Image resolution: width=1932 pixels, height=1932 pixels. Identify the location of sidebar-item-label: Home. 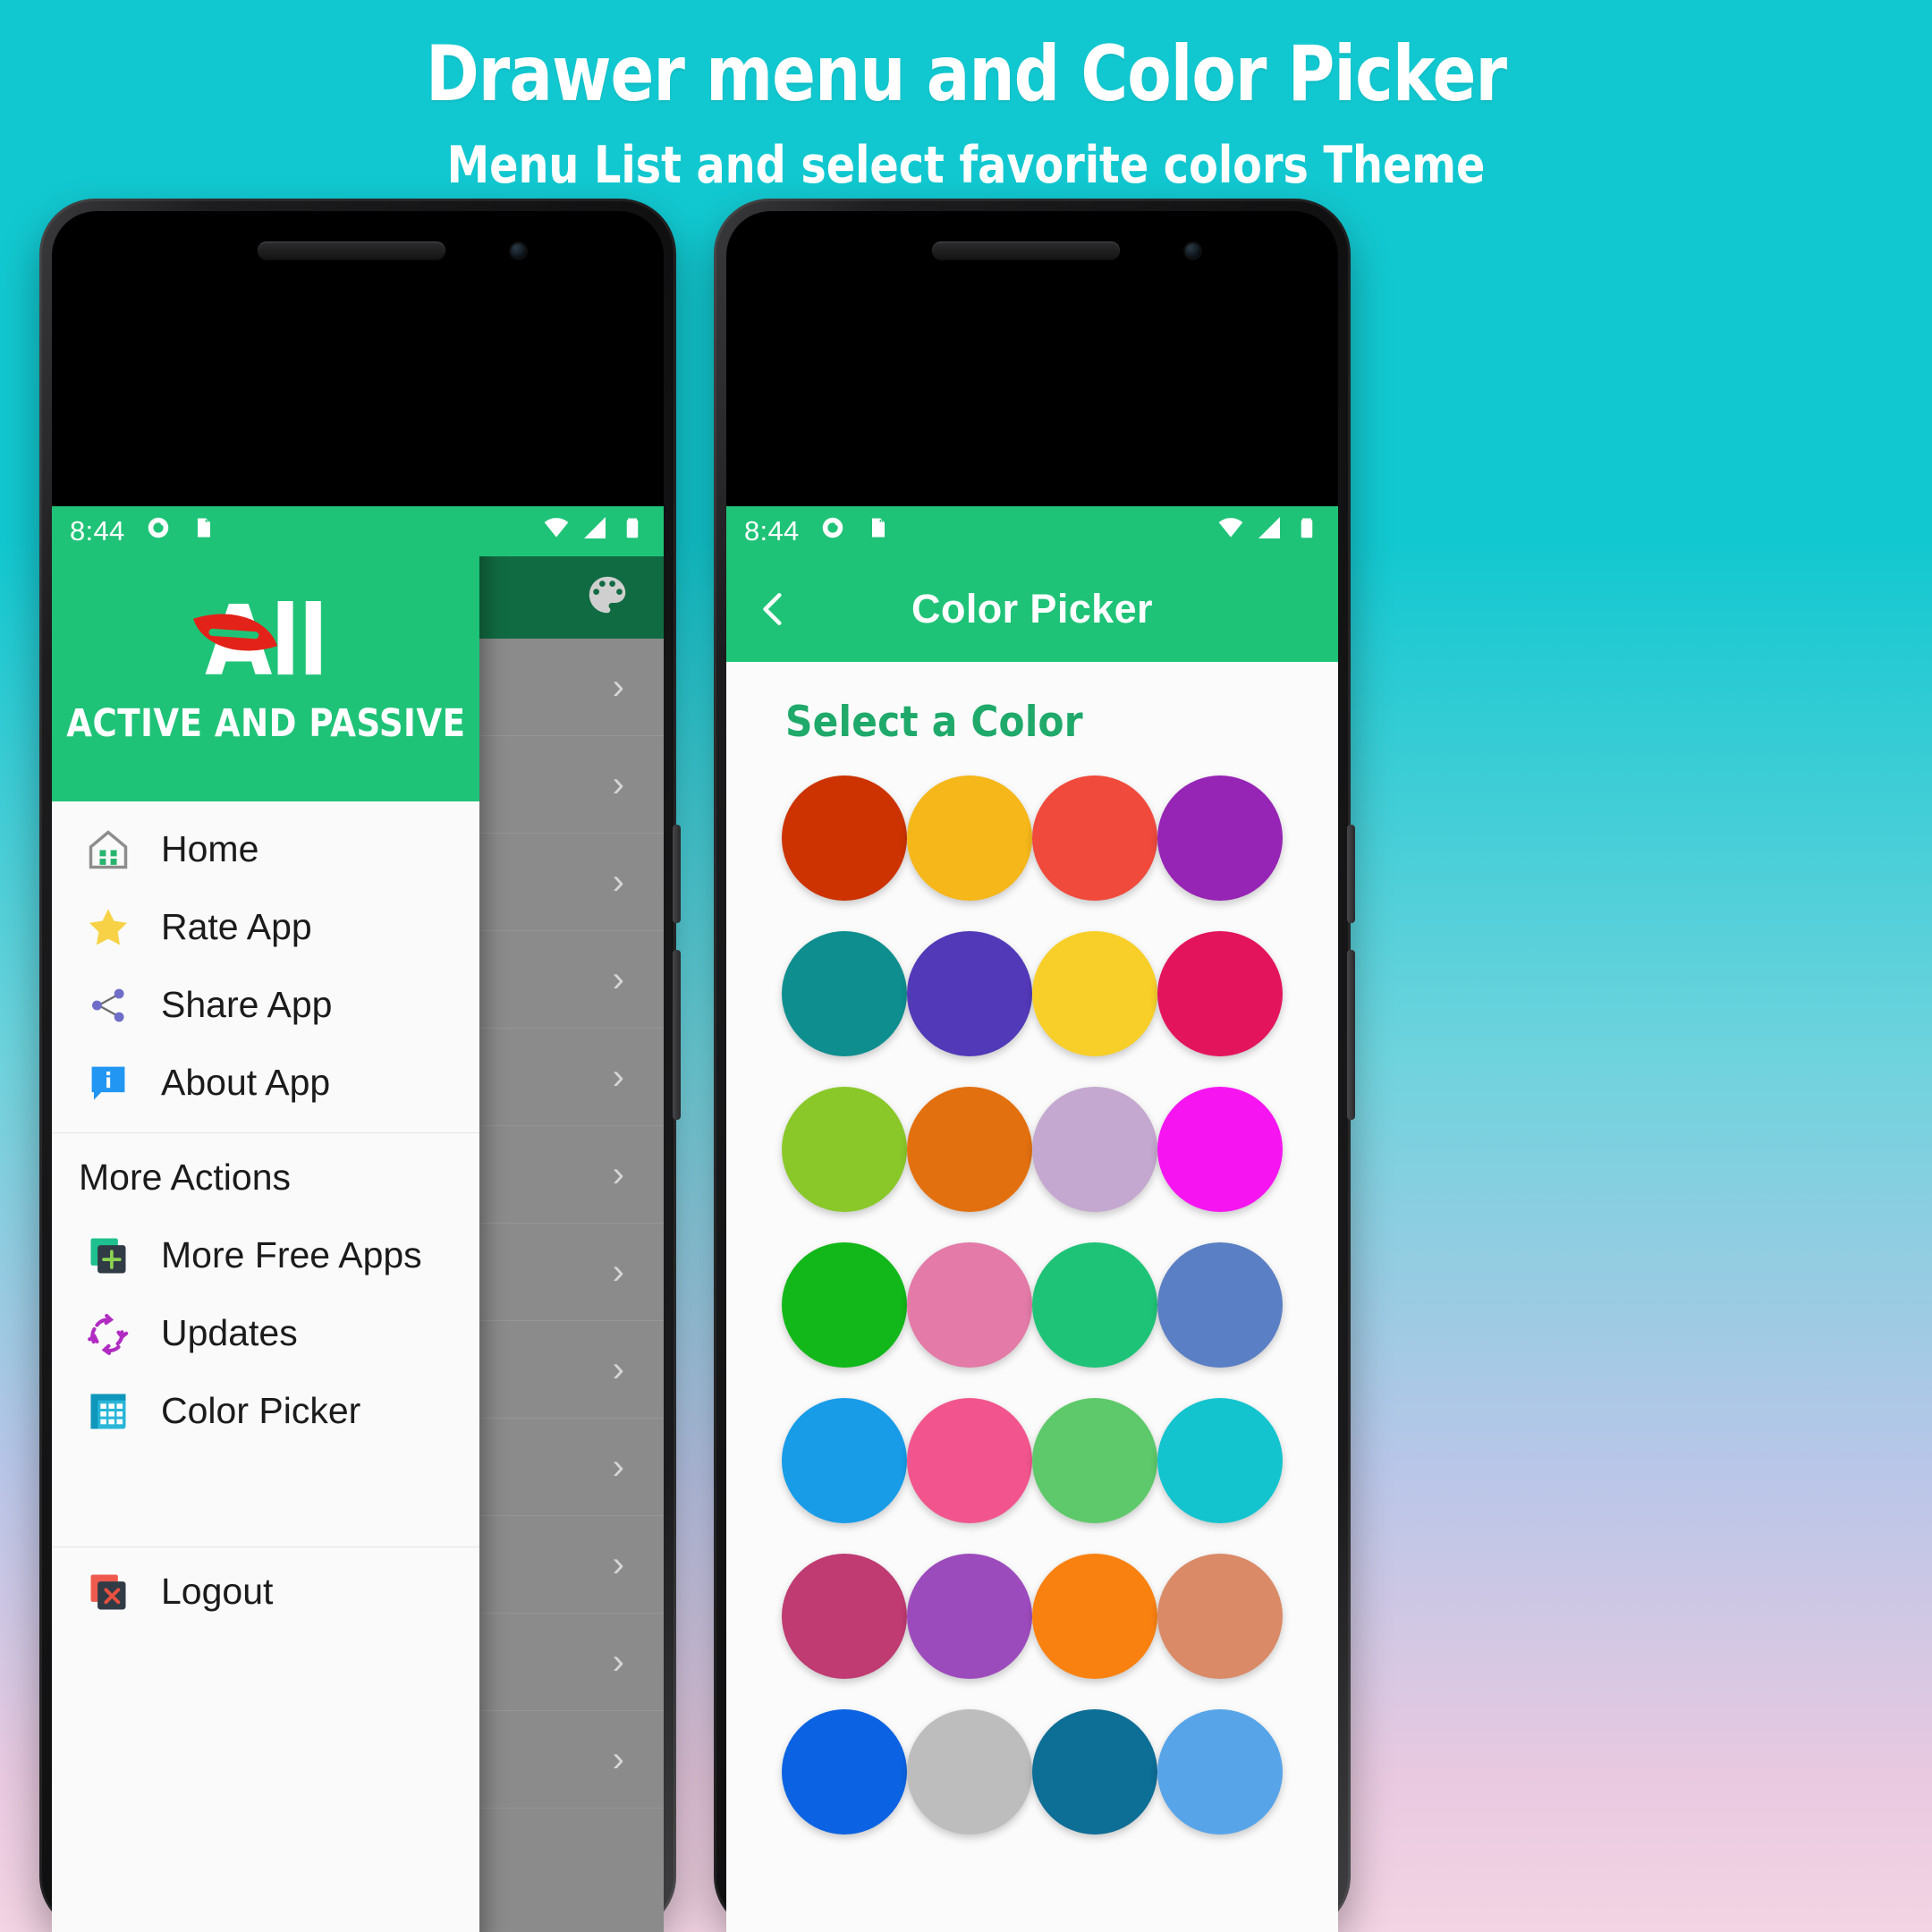
(210, 848).